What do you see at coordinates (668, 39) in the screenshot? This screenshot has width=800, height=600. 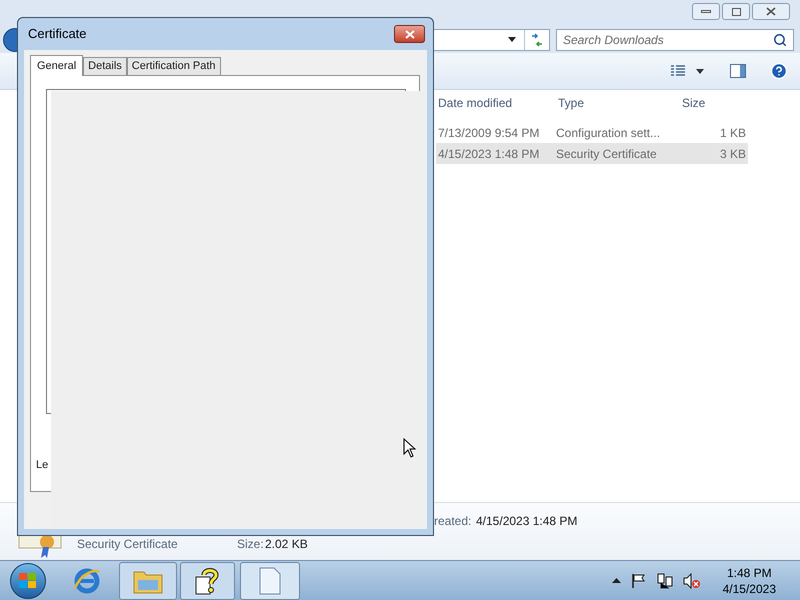 I see `search-input: Search Downloads` at bounding box center [668, 39].